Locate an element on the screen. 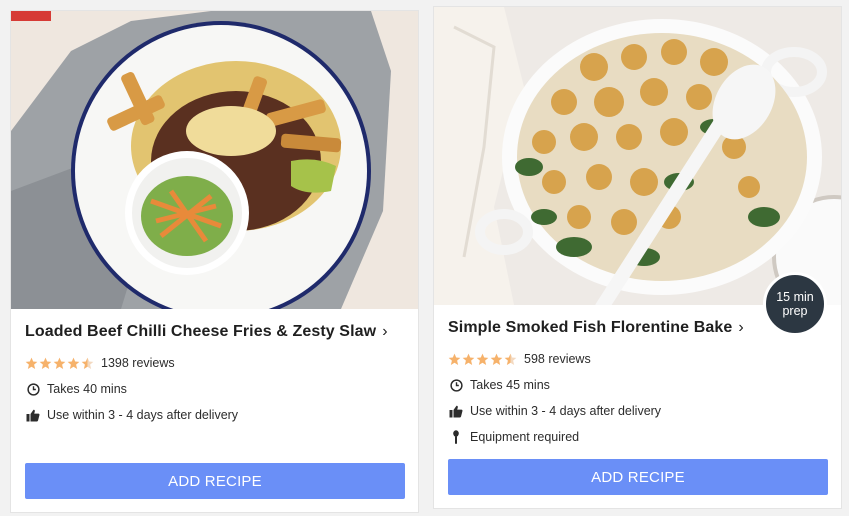  recipe-title-link: Simple Smoked Fish Florentine Bake › is located at coordinates (596, 328).